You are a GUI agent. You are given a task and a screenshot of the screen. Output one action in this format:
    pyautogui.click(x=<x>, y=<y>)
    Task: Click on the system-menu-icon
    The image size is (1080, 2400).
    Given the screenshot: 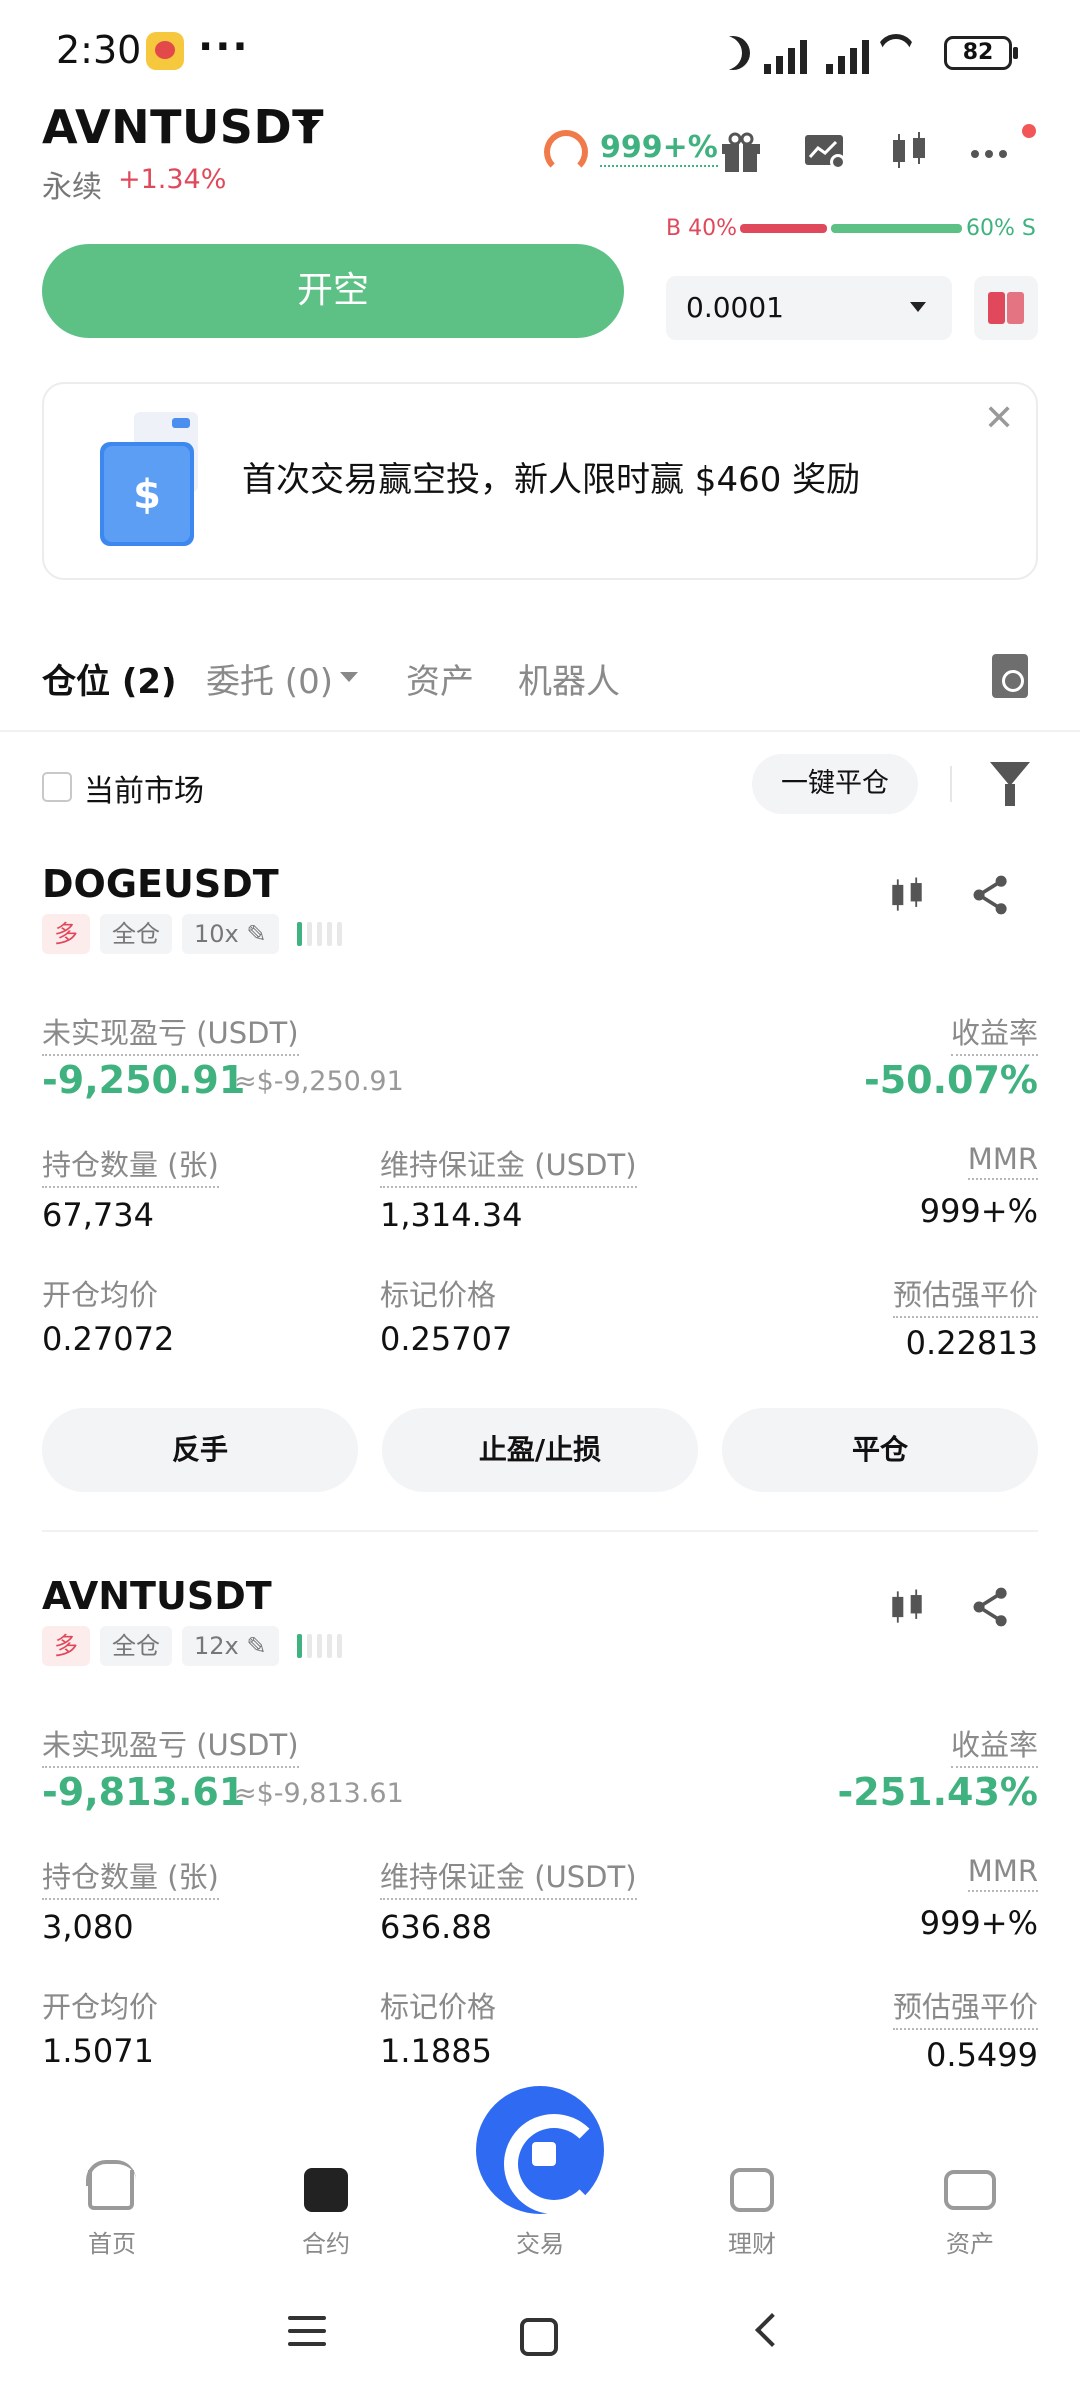 What is the action you would take?
    pyautogui.click(x=307, y=2335)
    